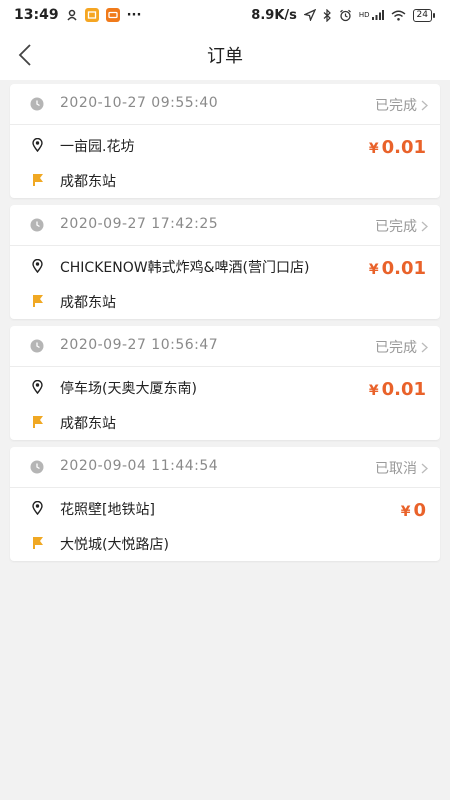 This screenshot has height=800, width=450. What do you see at coordinates (36, 15) in the screenshot?
I see `status-time: 13:49` at bounding box center [36, 15].